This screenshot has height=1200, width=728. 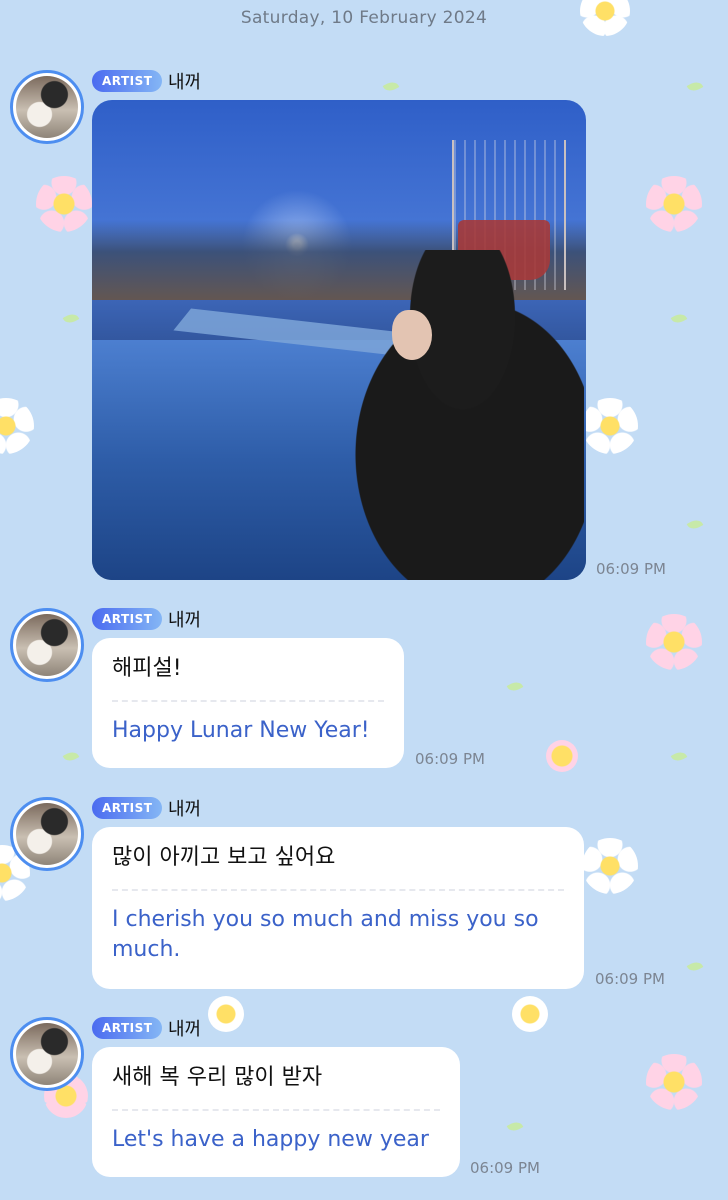 I want to click on date-separator: Saturday, 10 February 2024, so click(x=364, y=18).